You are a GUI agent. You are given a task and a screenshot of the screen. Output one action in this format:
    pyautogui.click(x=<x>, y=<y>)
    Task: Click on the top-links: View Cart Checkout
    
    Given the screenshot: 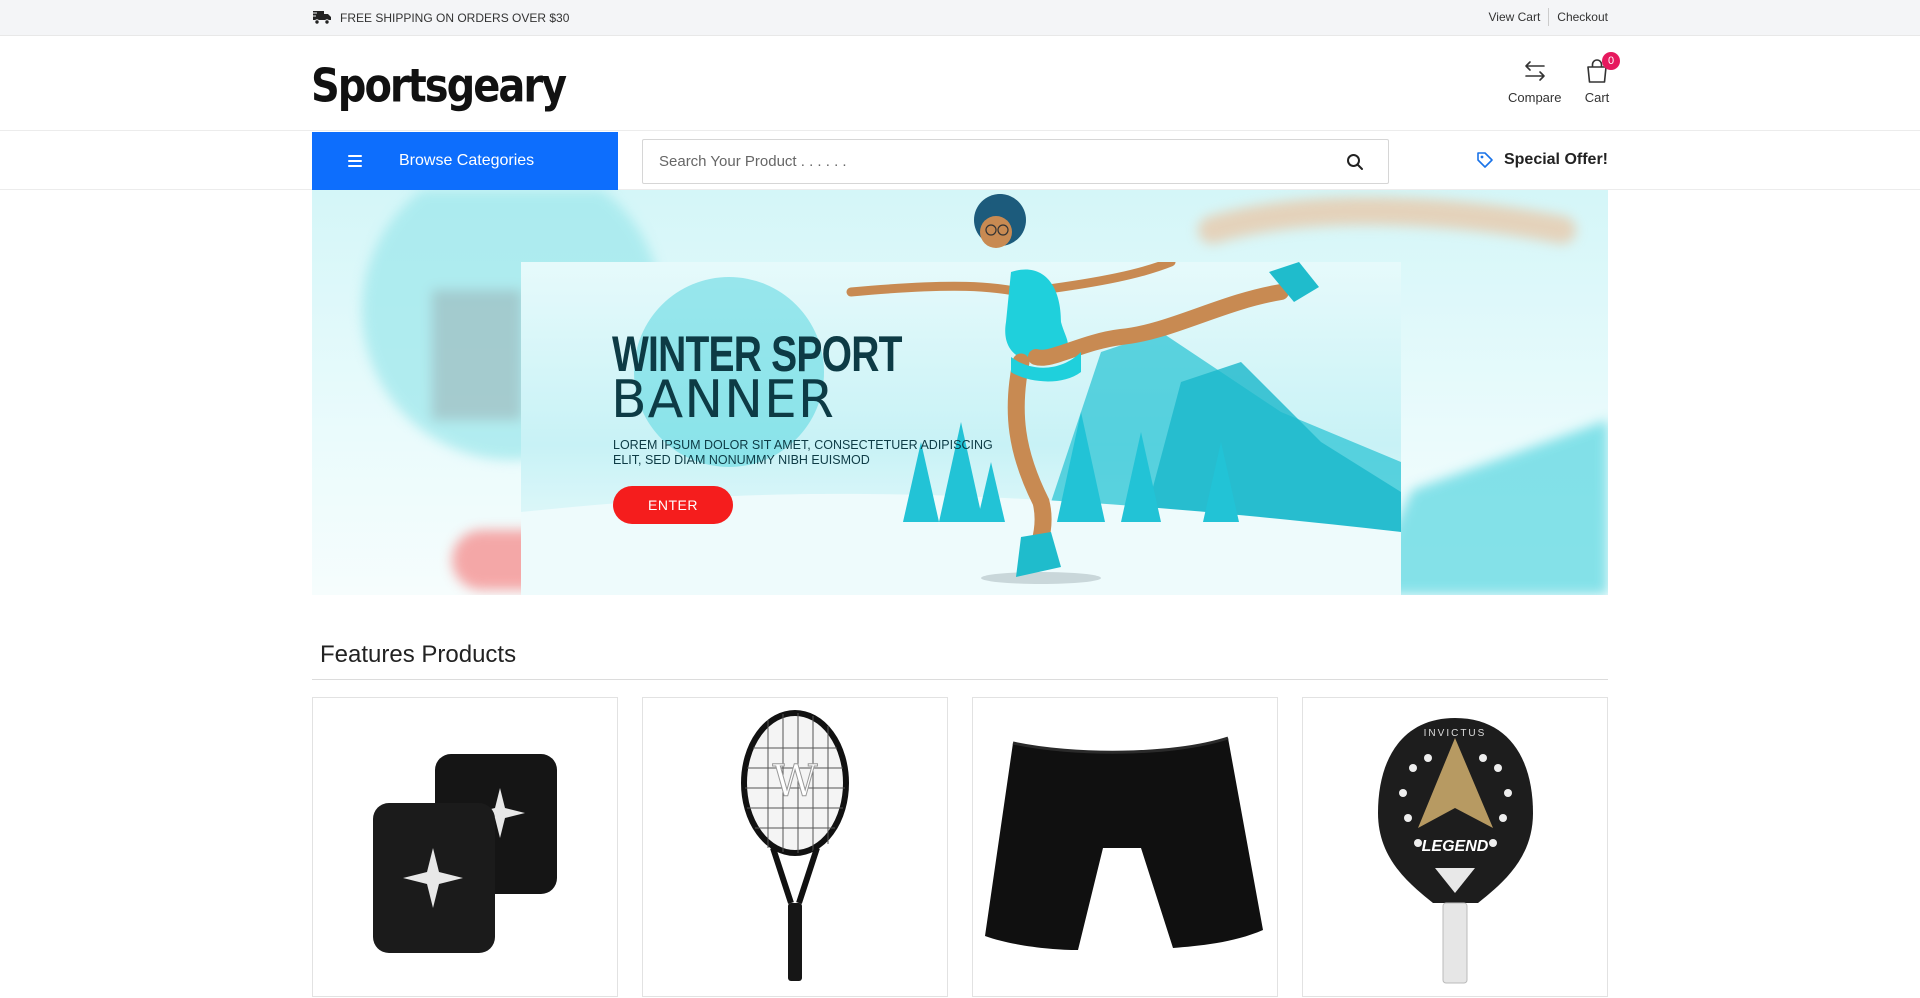 What is the action you would take?
    pyautogui.click(x=1544, y=17)
    